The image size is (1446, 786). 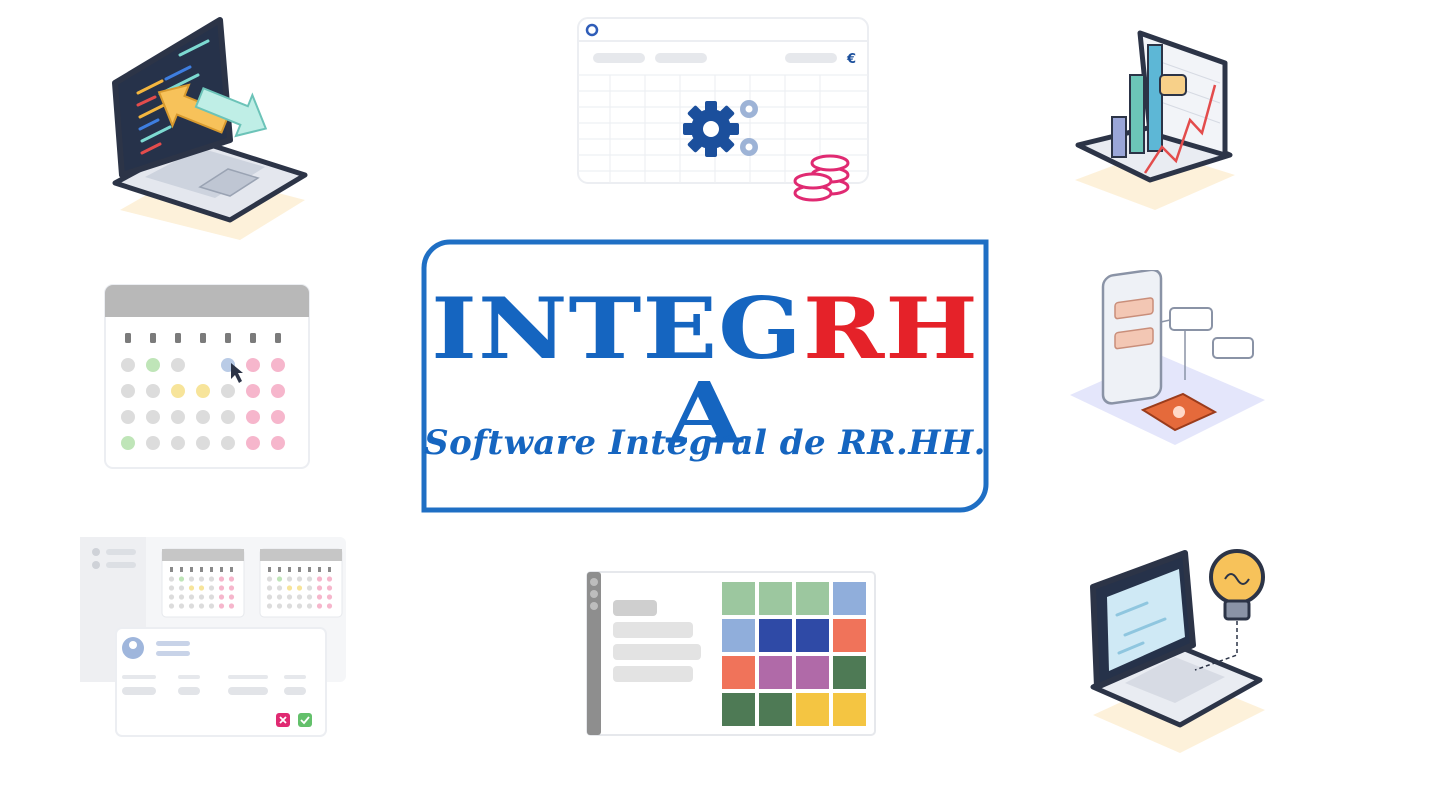 I want to click on laptop-lightbulb-icon, so click(x=1180, y=652).